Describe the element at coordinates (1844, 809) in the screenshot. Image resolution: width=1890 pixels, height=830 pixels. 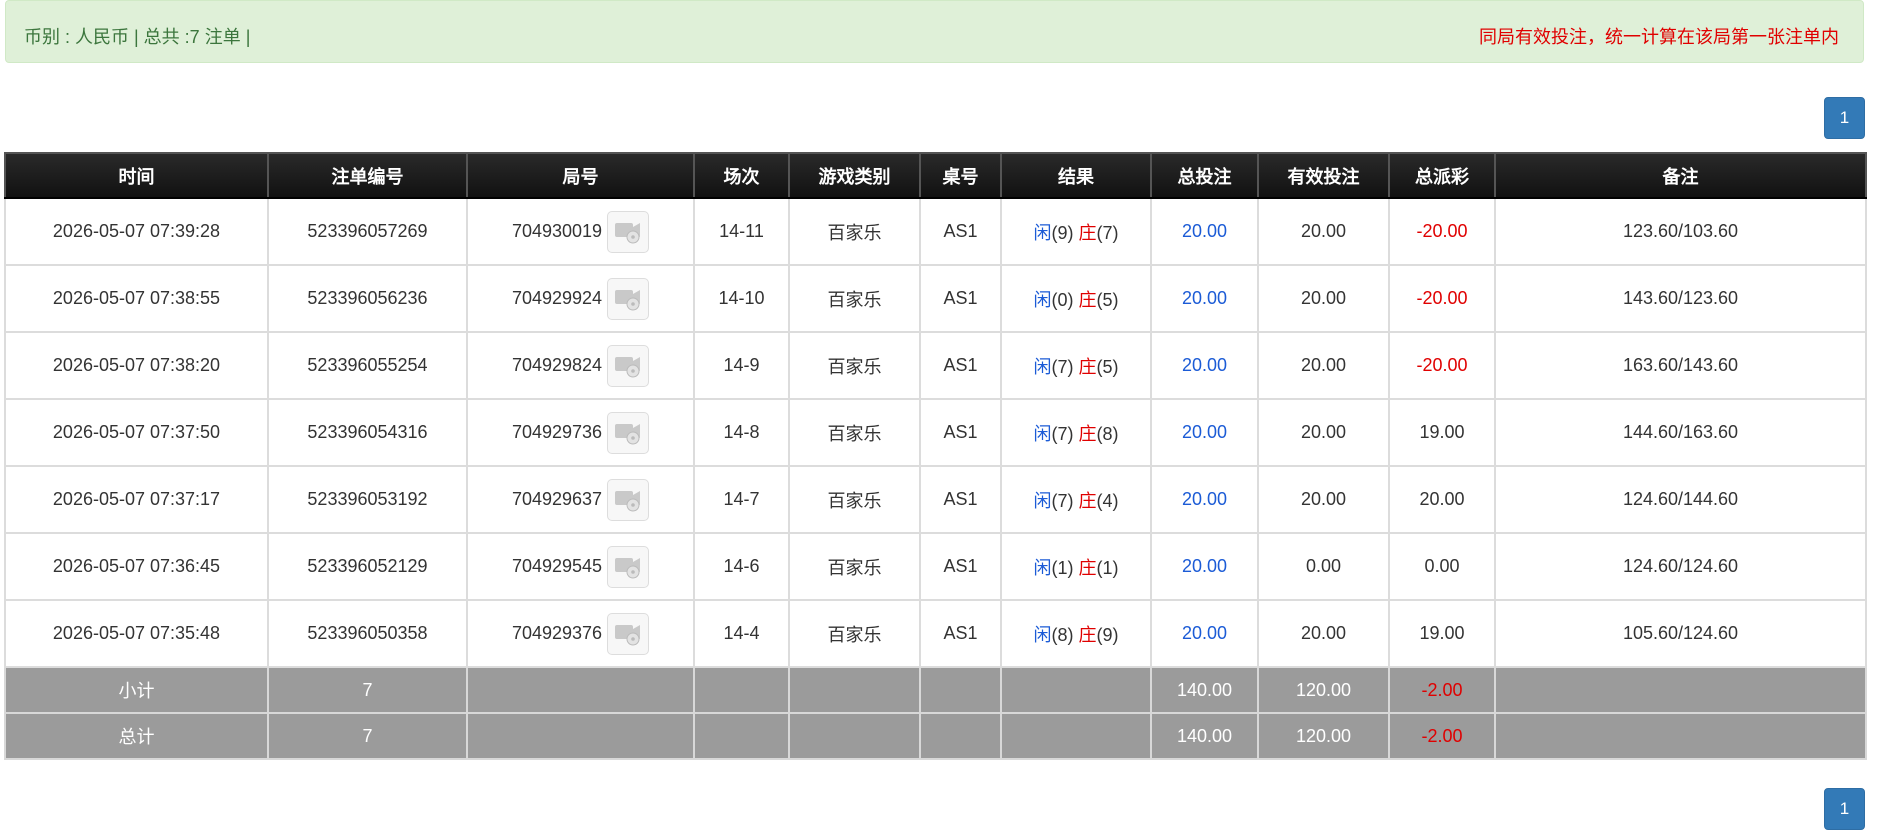
I see `pagination-page-1-bottom: 1` at that location.